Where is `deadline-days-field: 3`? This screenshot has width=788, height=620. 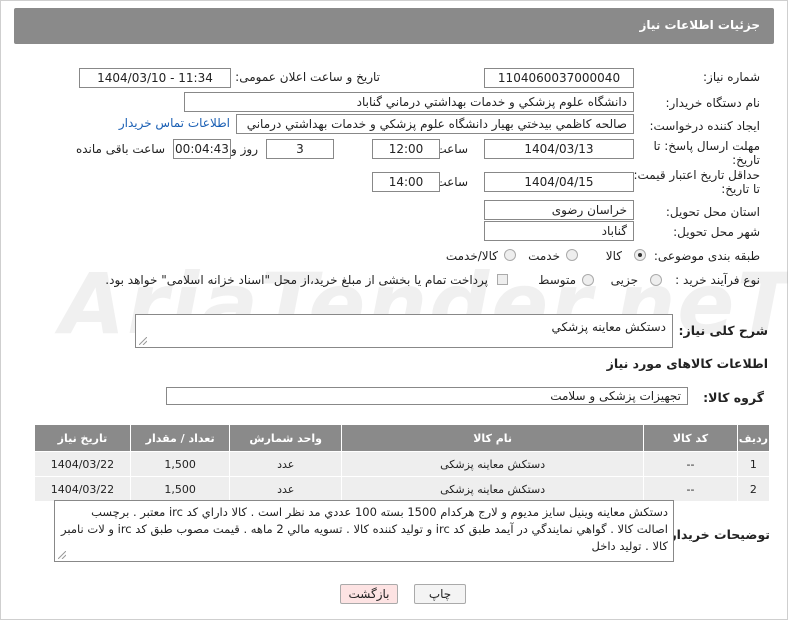 deadline-days-field: 3 is located at coordinates (300, 149).